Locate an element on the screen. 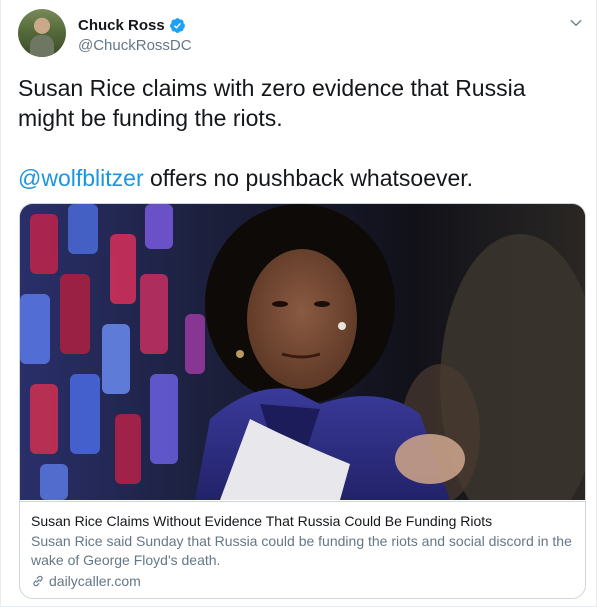 Image resolution: width=597 pixels, height=607 pixels. verified-badge-icon is located at coordinates (177, 25).